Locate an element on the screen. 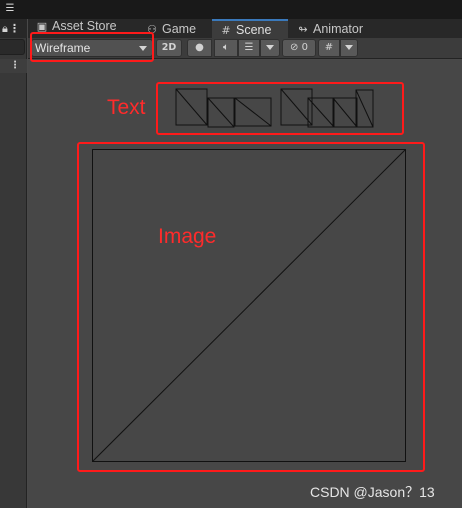  tab-label: Asset Store is located at coordinates (84, 26).